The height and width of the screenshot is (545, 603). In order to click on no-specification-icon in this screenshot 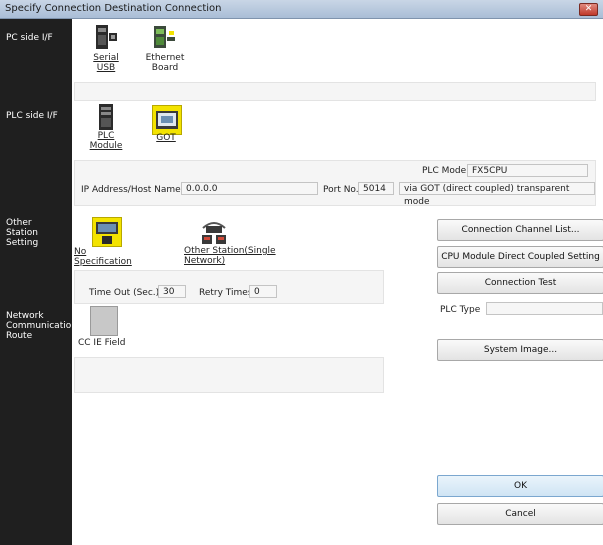, I will do `click(107, 232)`.